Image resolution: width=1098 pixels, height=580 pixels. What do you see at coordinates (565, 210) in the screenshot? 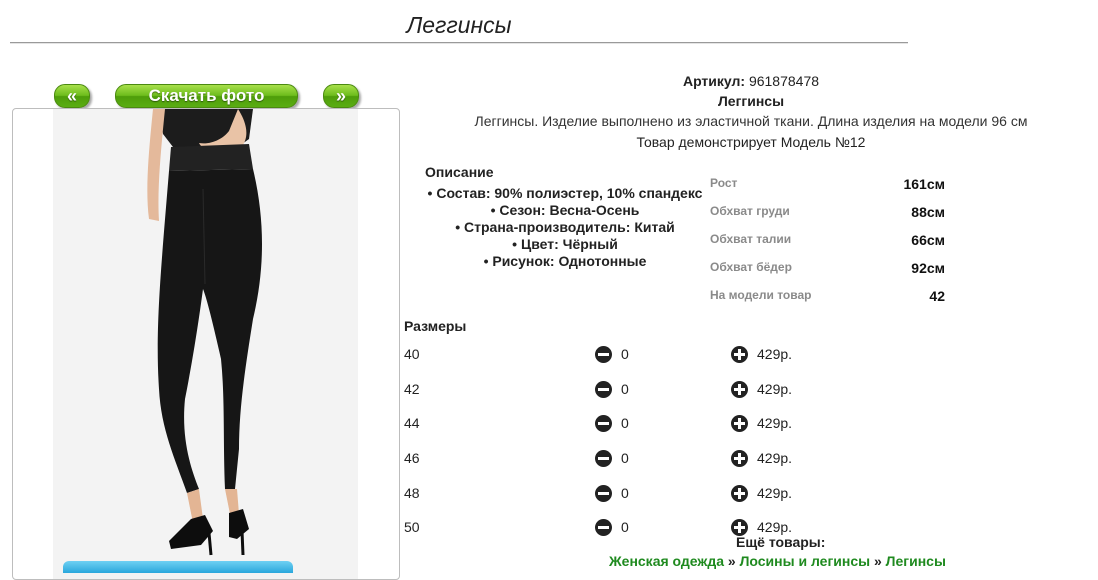
I see `list-item: Сезон: Весна-Осень` at bounding box center [565, 210].